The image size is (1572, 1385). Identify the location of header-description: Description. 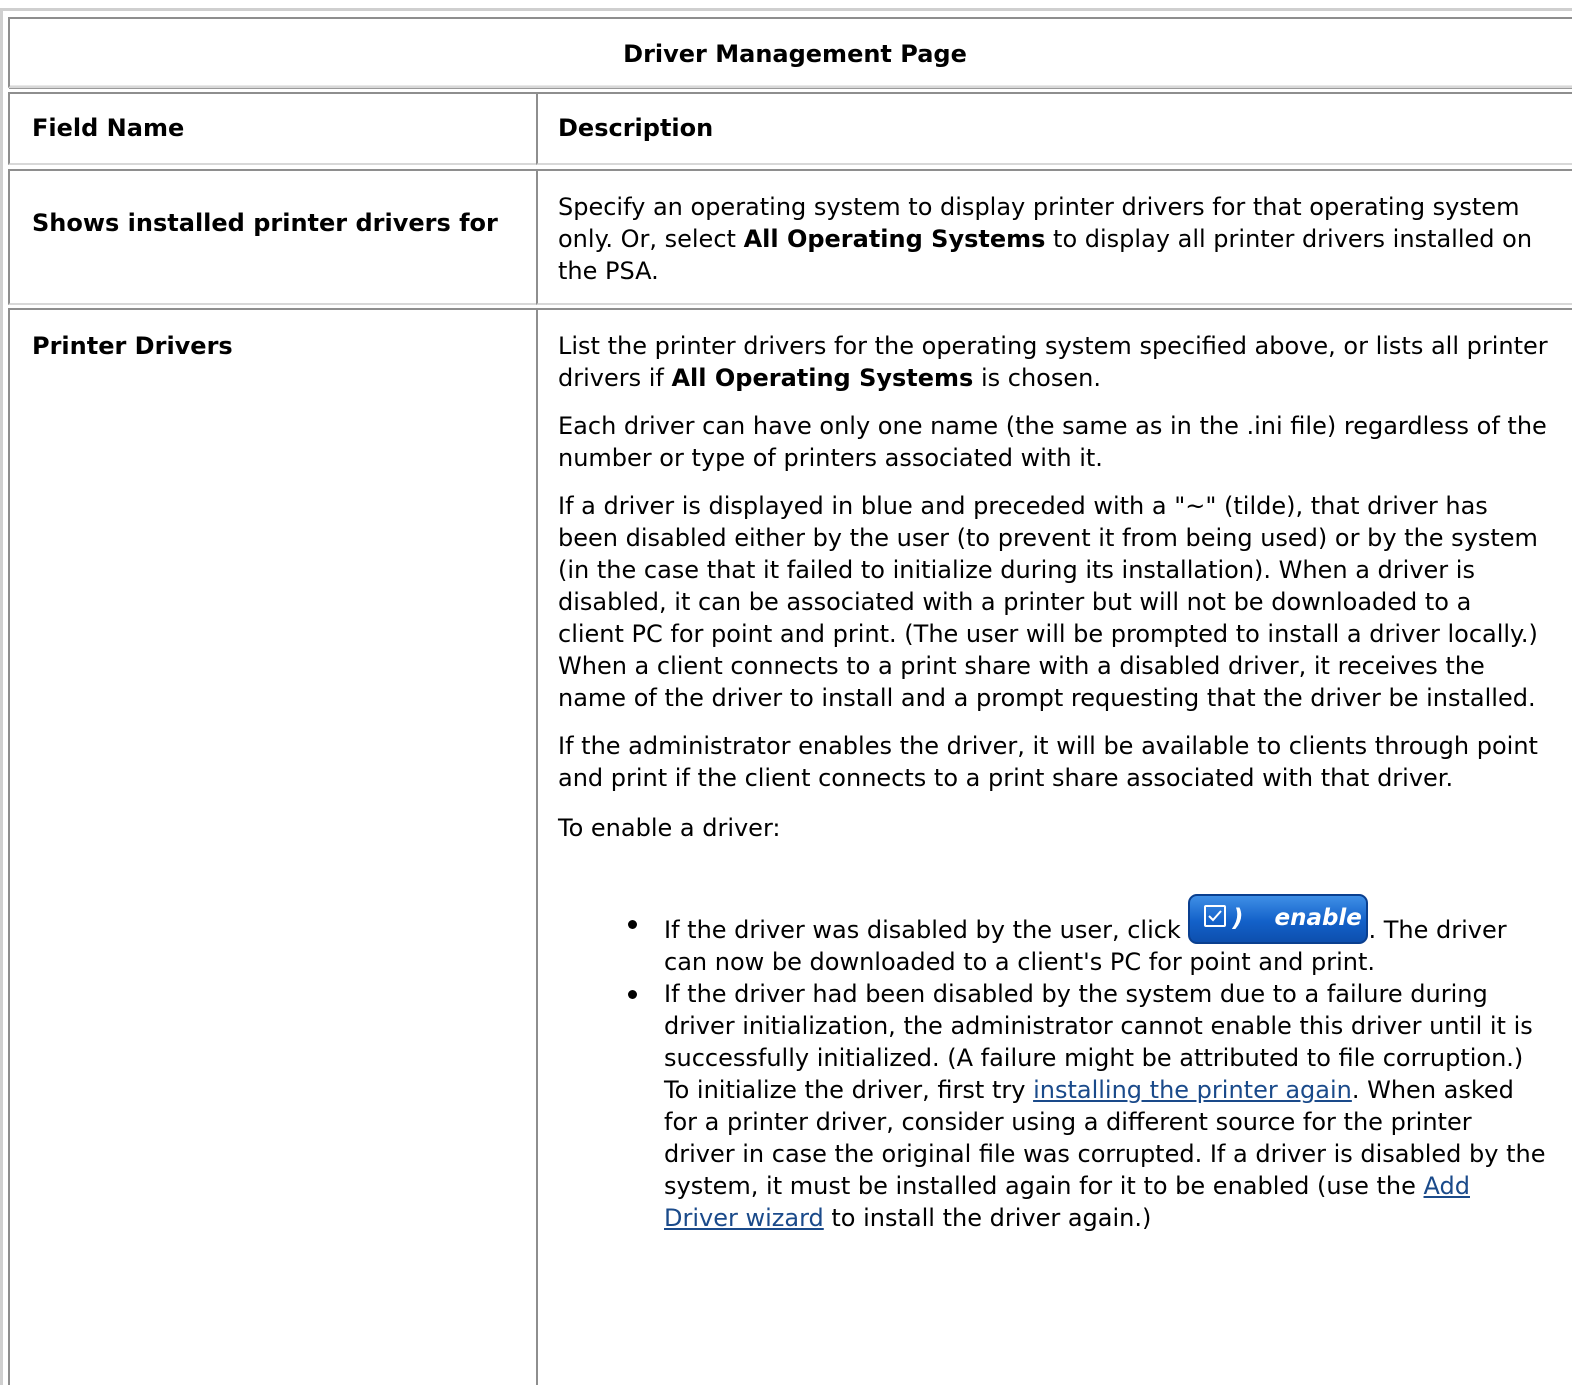
(636, 128).